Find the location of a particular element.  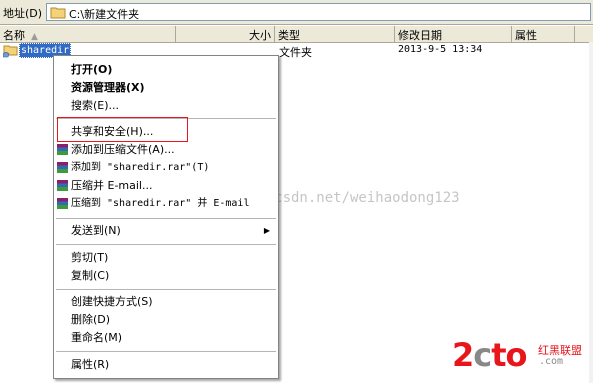

address-label: 地址(D) is located at coordinates (23, 13).